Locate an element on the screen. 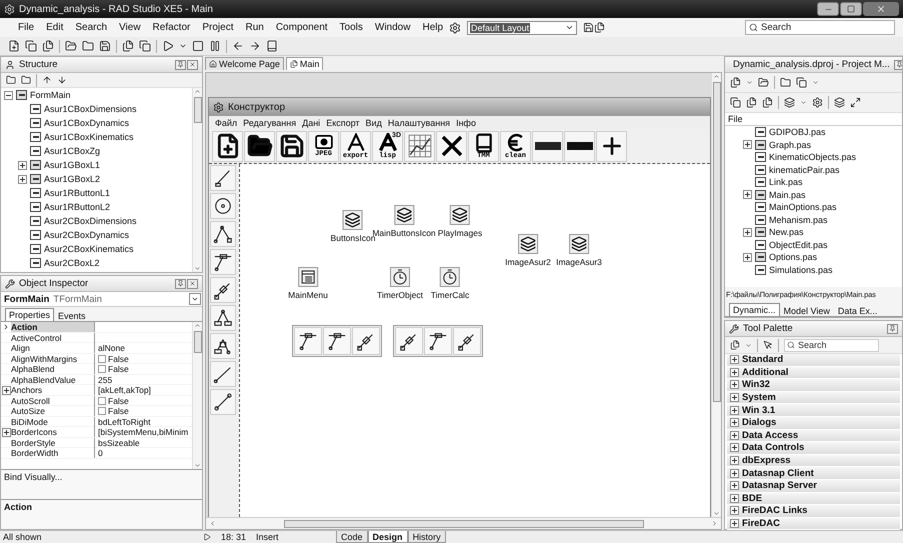 The width and height of the screenshot is (903, 543). maximize-icon is located at coordinates (851, 9).